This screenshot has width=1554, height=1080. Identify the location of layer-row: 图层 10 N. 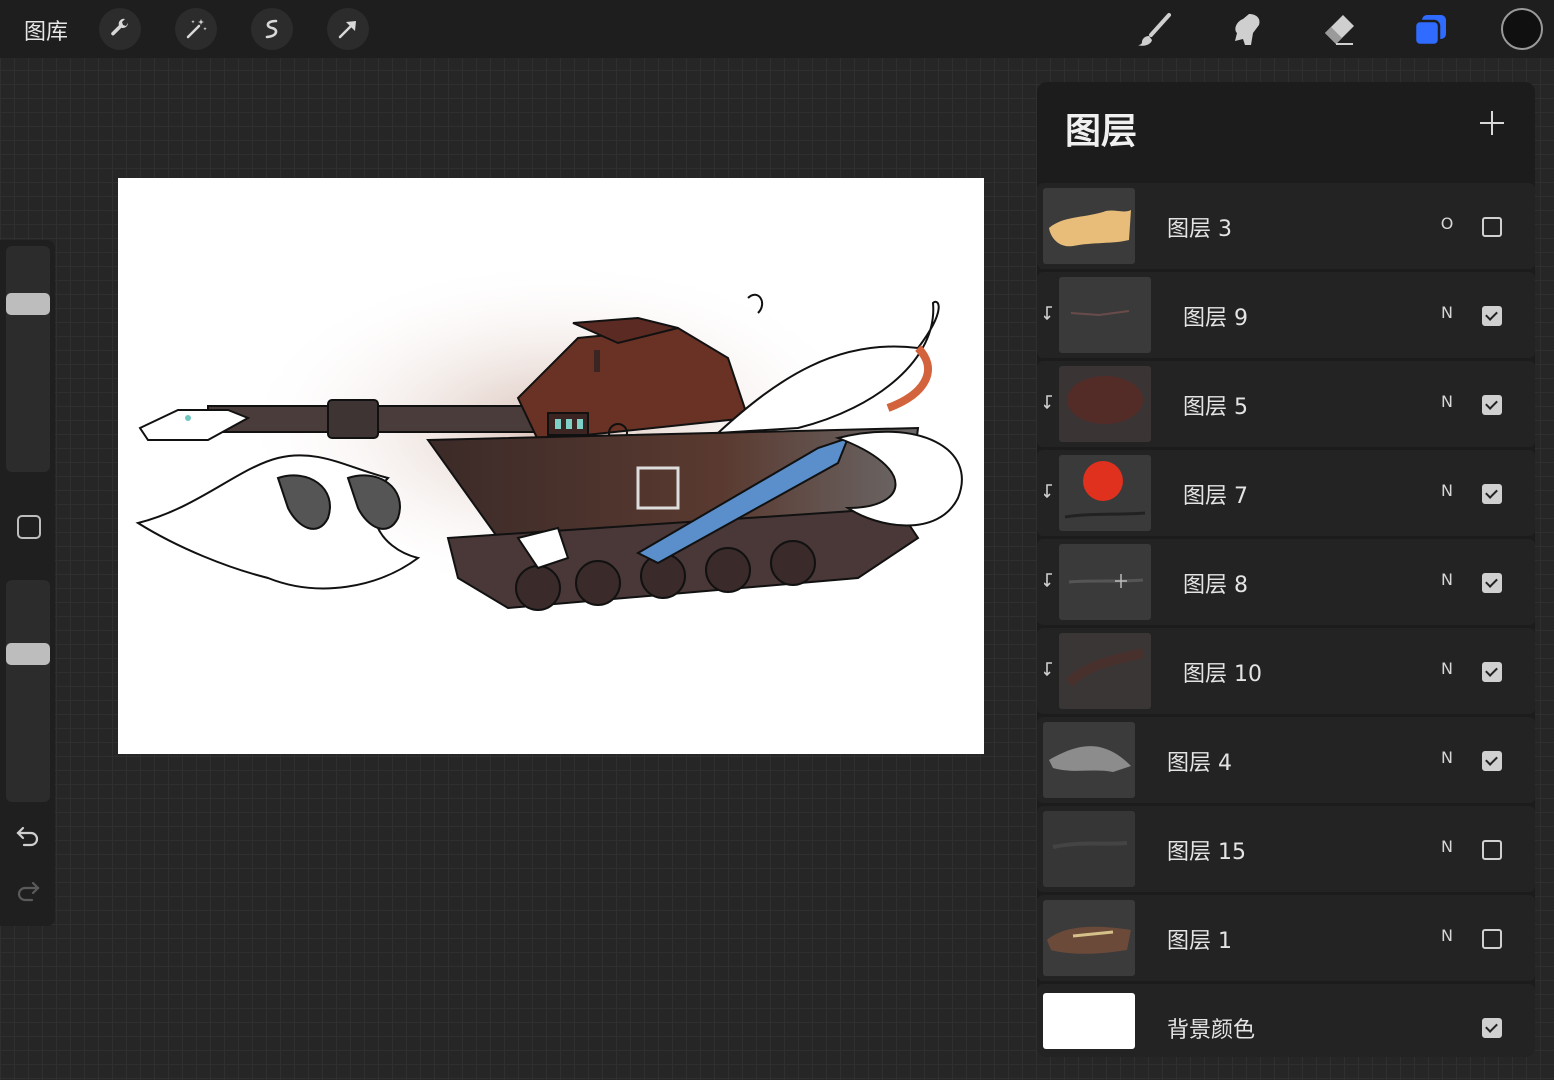
(1286, 671).